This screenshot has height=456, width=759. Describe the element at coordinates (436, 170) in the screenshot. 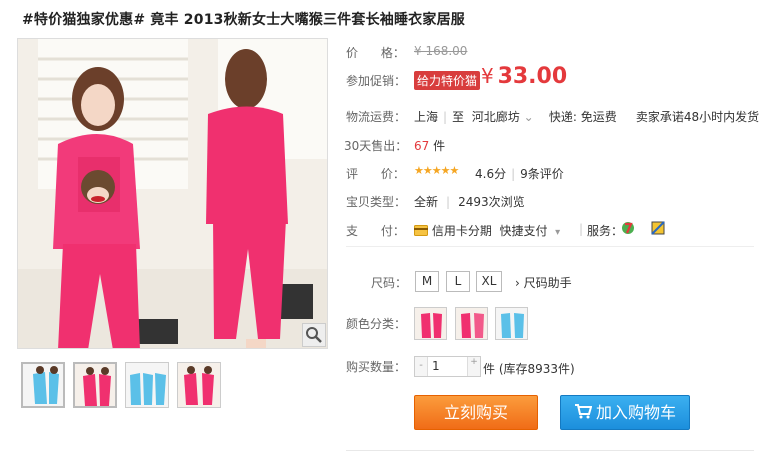

I see `rating-stars-icon: ★★★★★` at that location.